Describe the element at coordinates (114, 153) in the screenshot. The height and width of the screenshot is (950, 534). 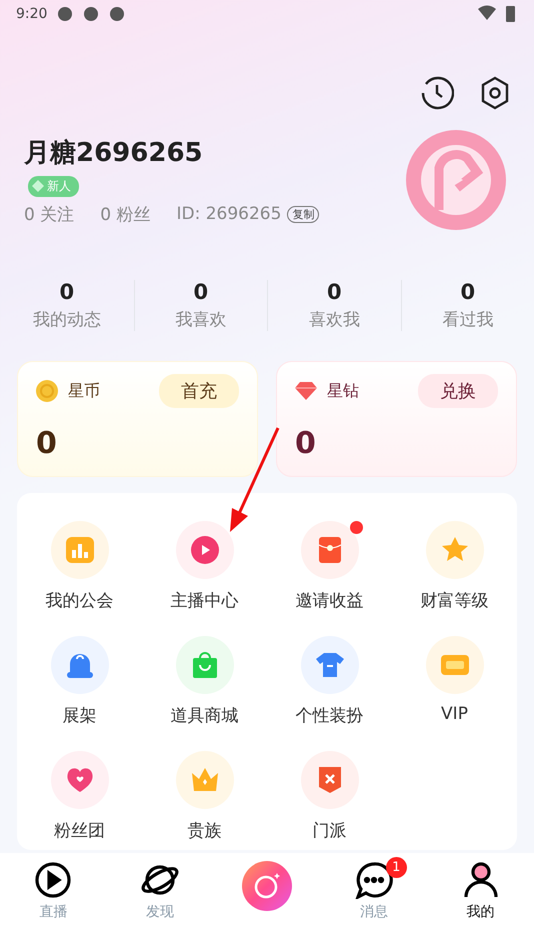
I see `user-name: 月糖2696265` at that location.